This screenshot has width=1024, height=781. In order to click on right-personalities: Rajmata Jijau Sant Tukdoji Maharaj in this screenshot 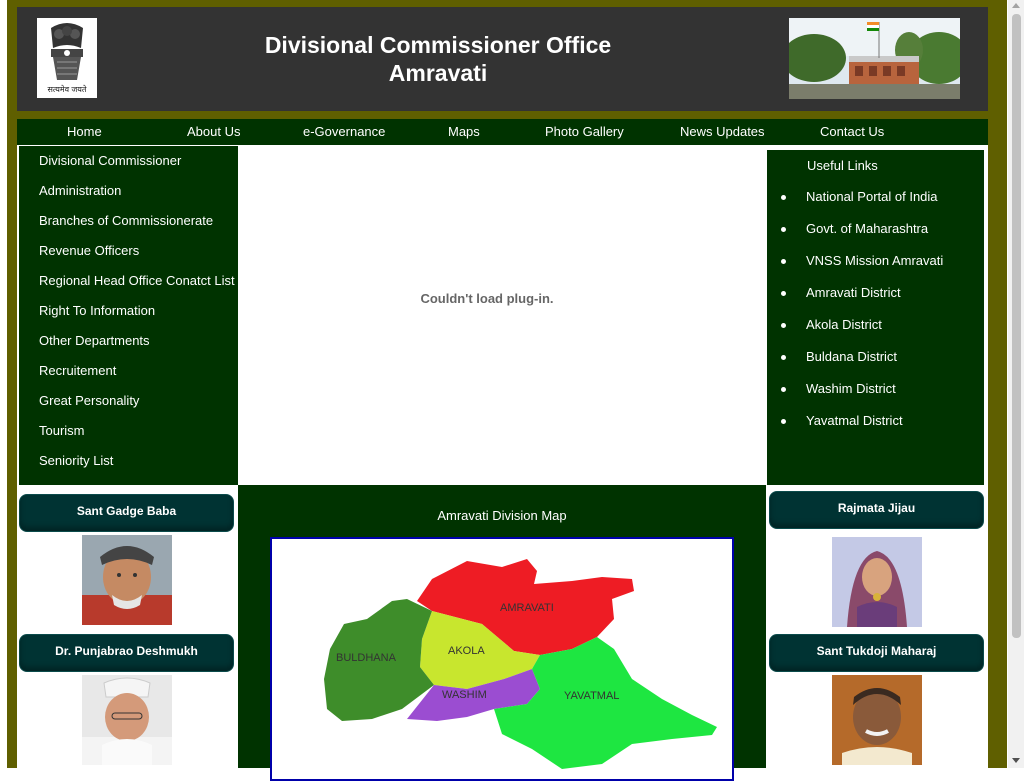, I will do `click(877, 626)`.